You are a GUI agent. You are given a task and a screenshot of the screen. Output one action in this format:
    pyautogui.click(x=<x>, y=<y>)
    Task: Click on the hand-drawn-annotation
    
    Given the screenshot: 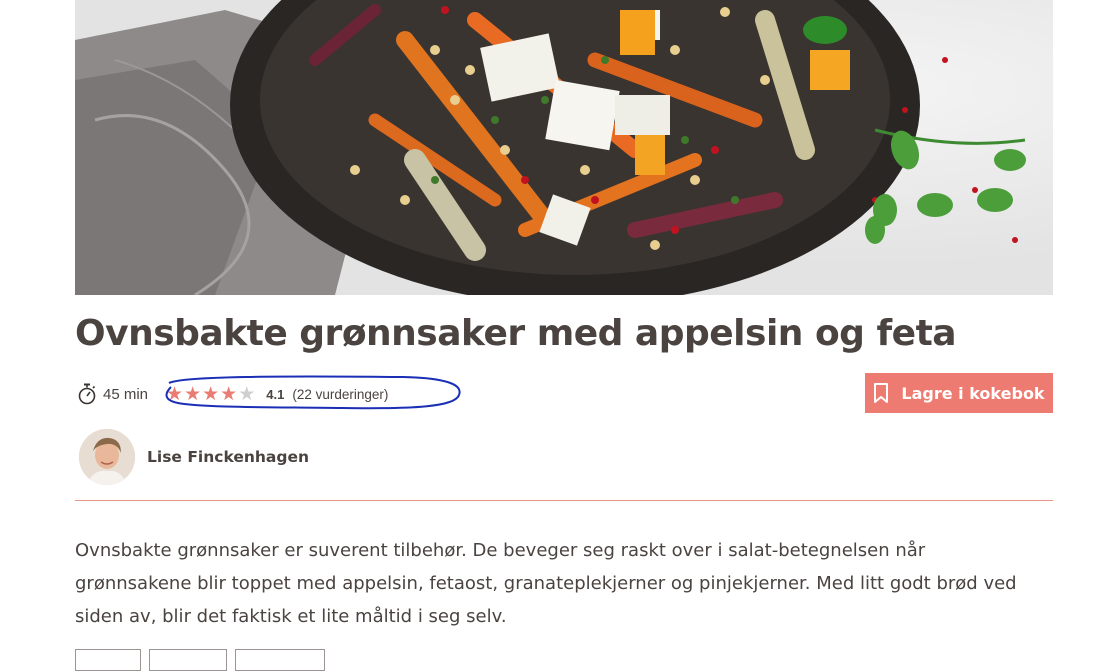 What is the action you would take?
    pyautogui.click(x=313, y=392)
    